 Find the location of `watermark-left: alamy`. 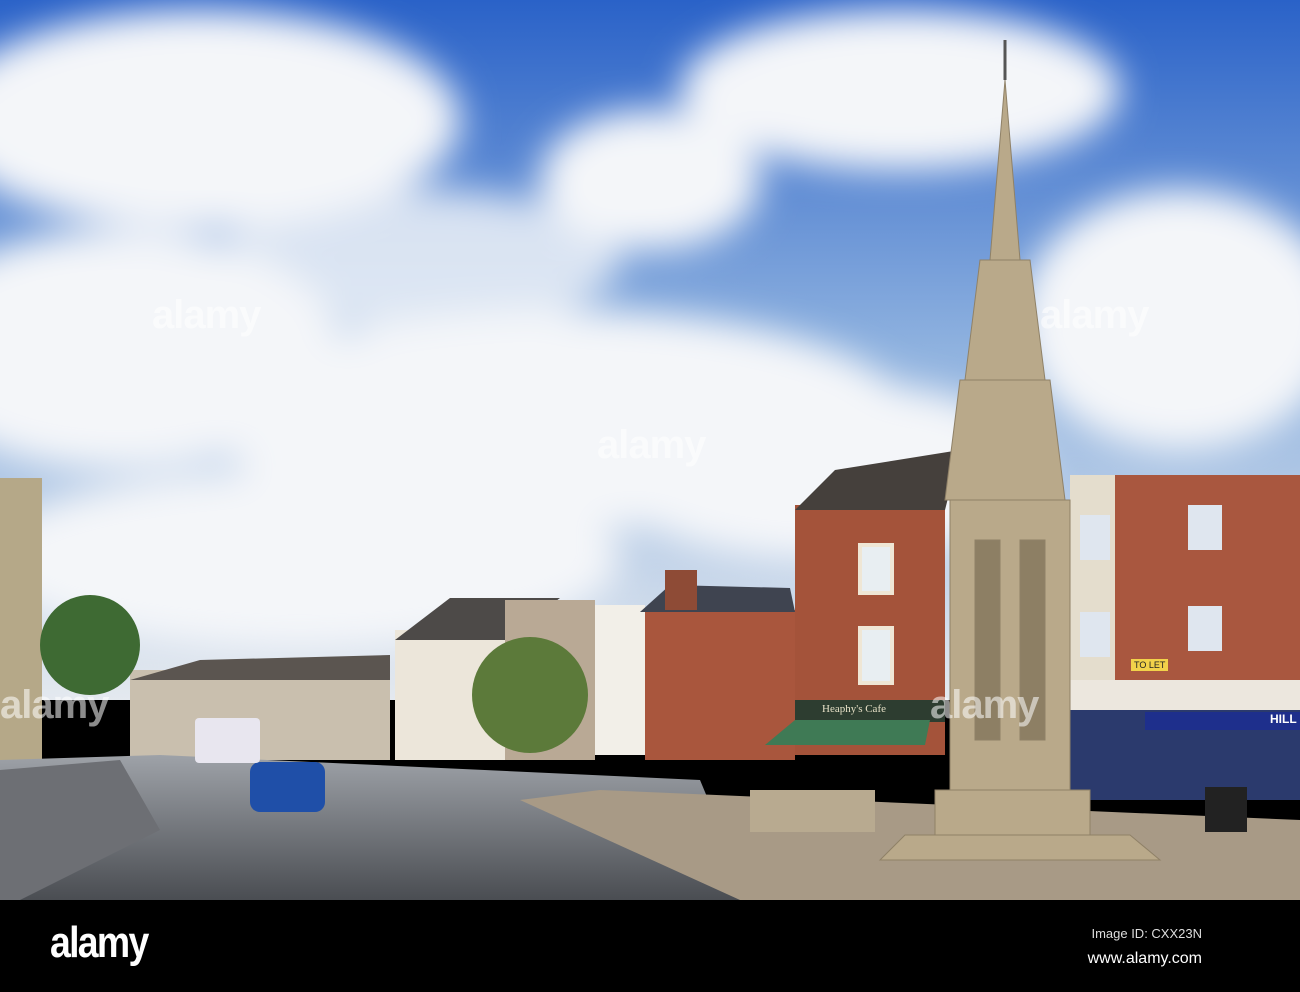

watermark-left: alamy is located at coordinates (206, 315).